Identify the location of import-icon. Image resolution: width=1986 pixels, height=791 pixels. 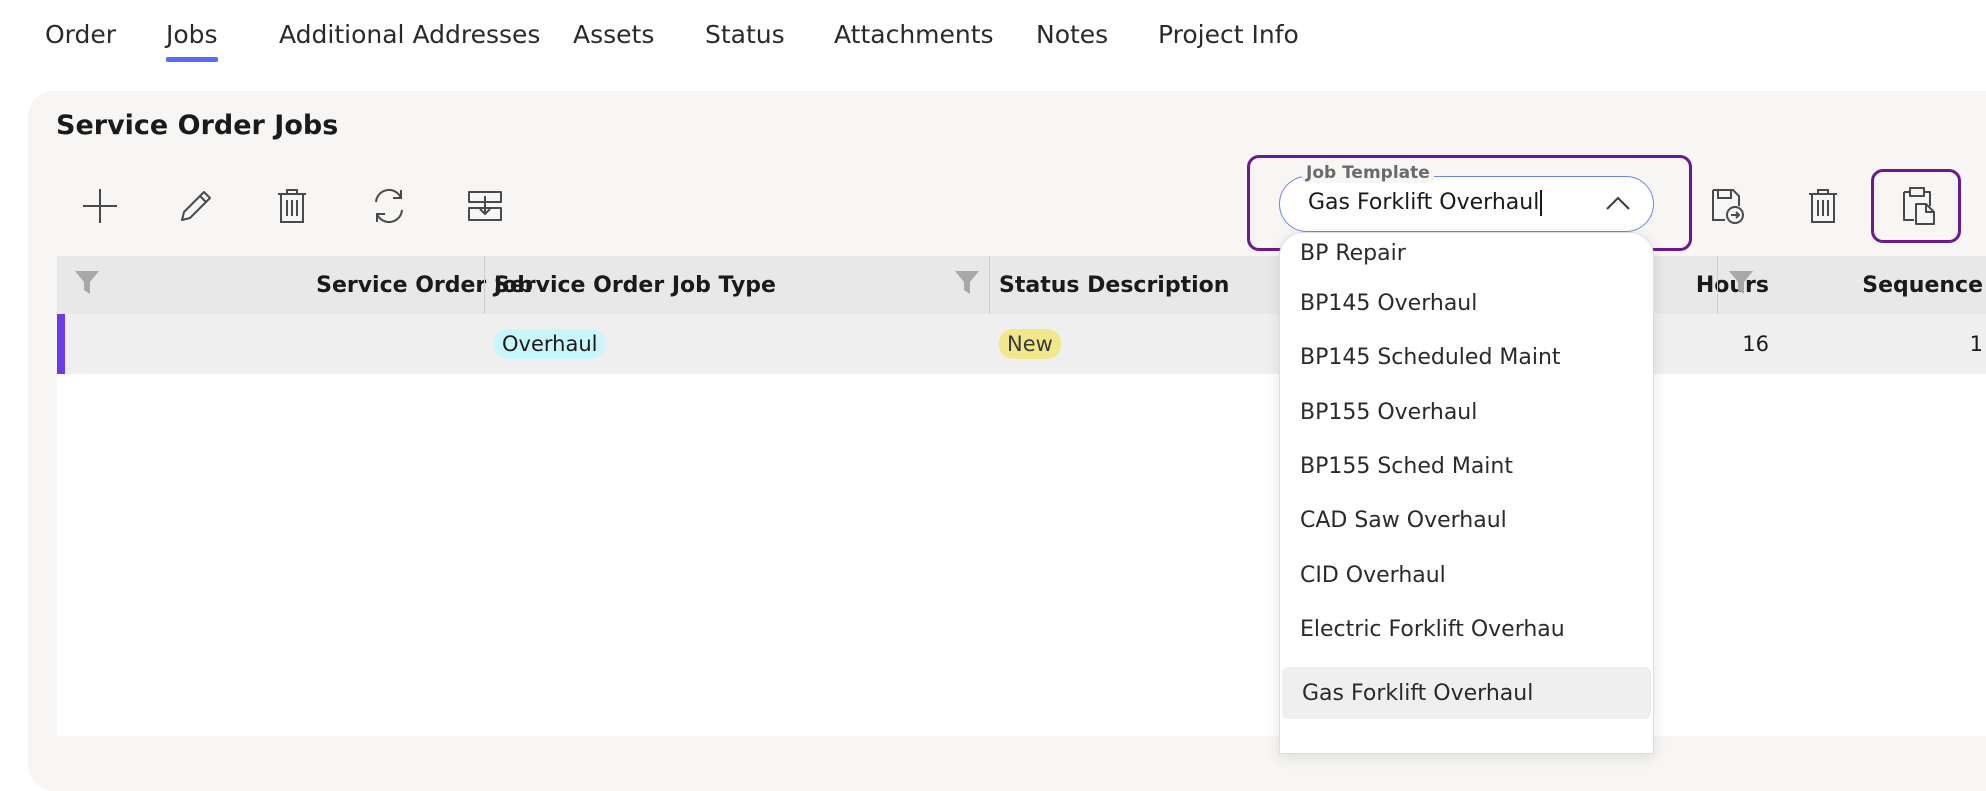
(485, 206).